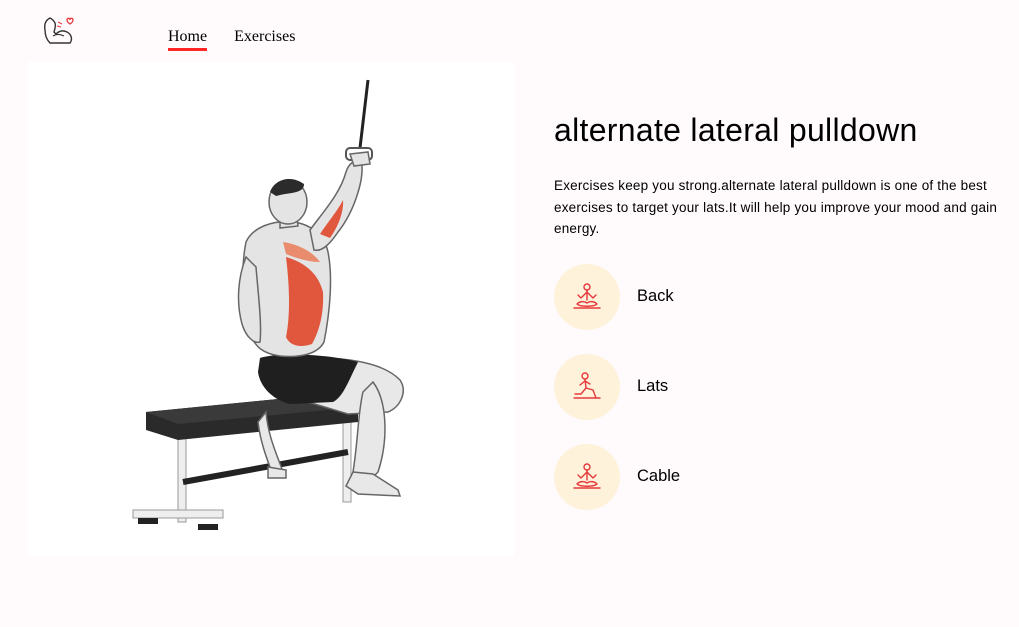 Image resolution: width=1019 pixels, height=627 pixels. I want to click on detail-item-body-part: Back, so click(776, 296).